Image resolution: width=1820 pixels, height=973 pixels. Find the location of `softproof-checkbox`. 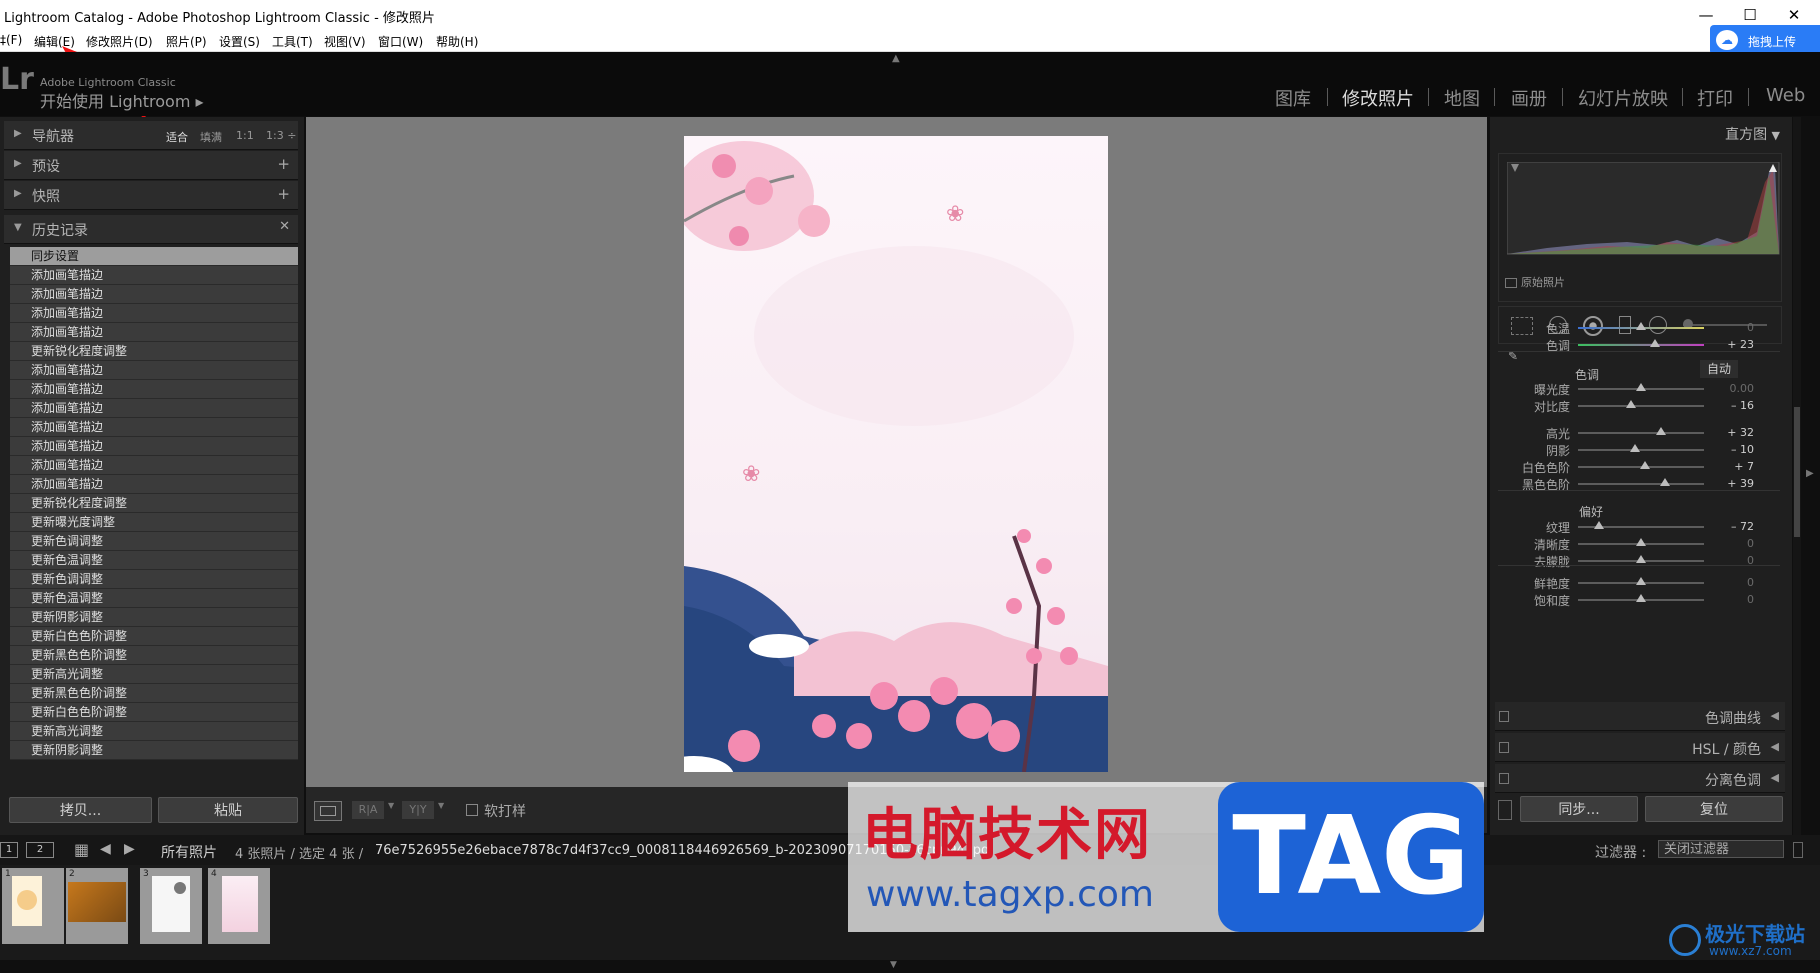

softproof-checkbox is located at coordinates (472, 810).